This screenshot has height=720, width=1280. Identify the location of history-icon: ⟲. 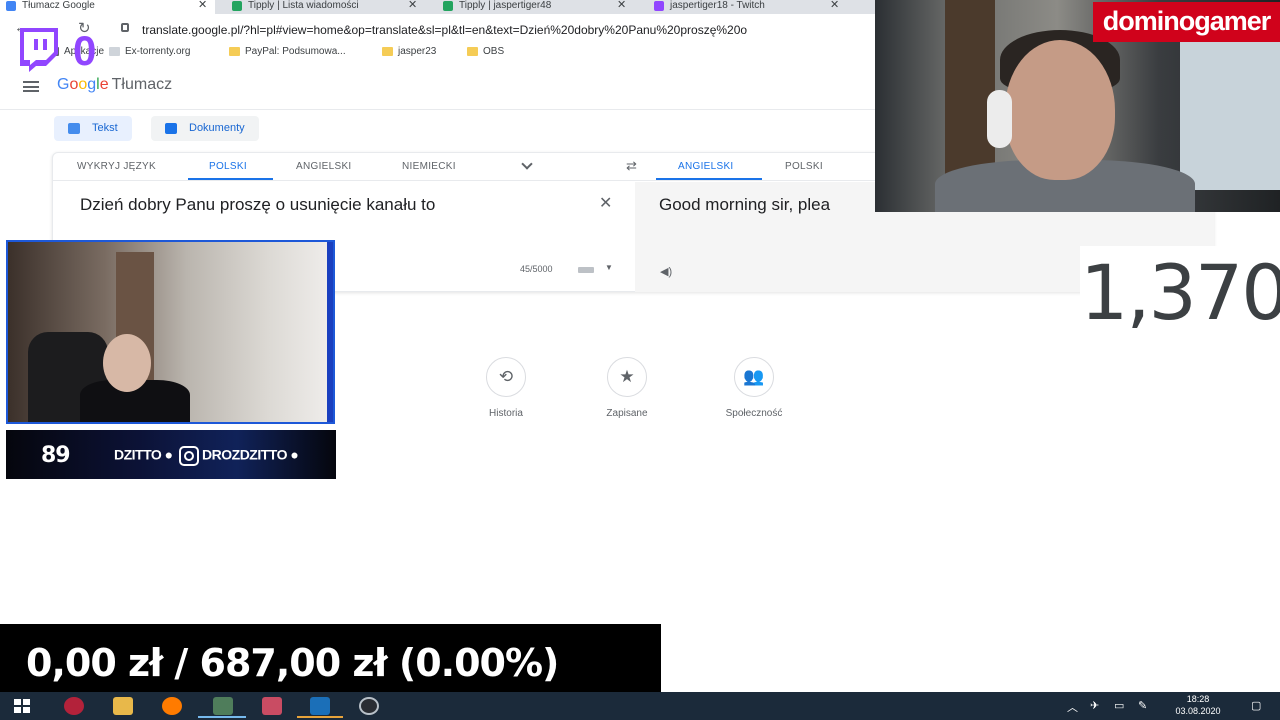
(506, 377).